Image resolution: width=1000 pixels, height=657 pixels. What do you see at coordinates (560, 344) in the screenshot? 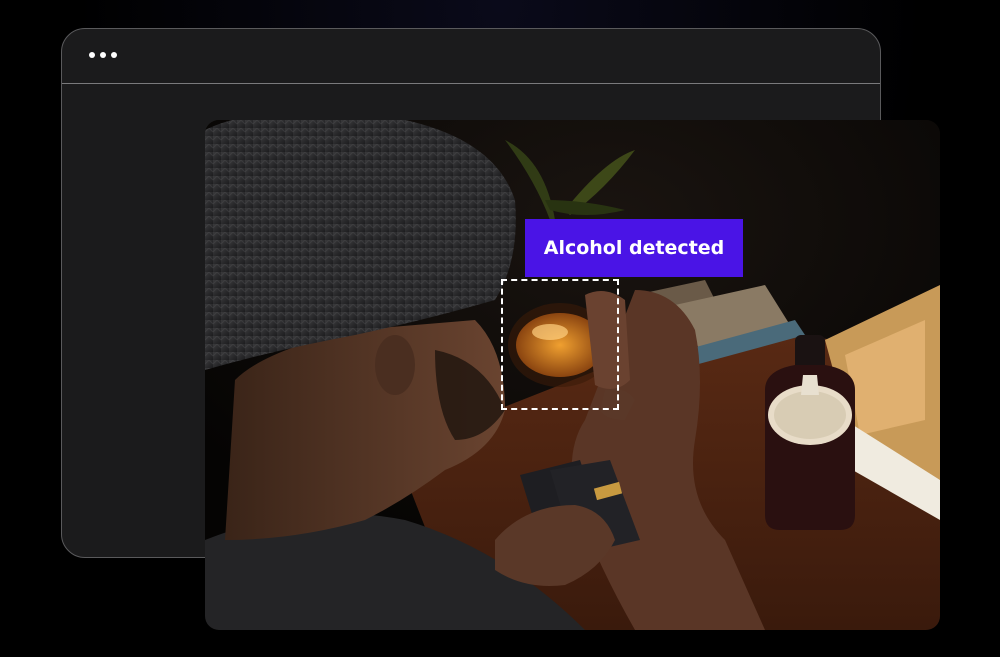
I see `detection-bounding-box` at bounding box center [560, 344].